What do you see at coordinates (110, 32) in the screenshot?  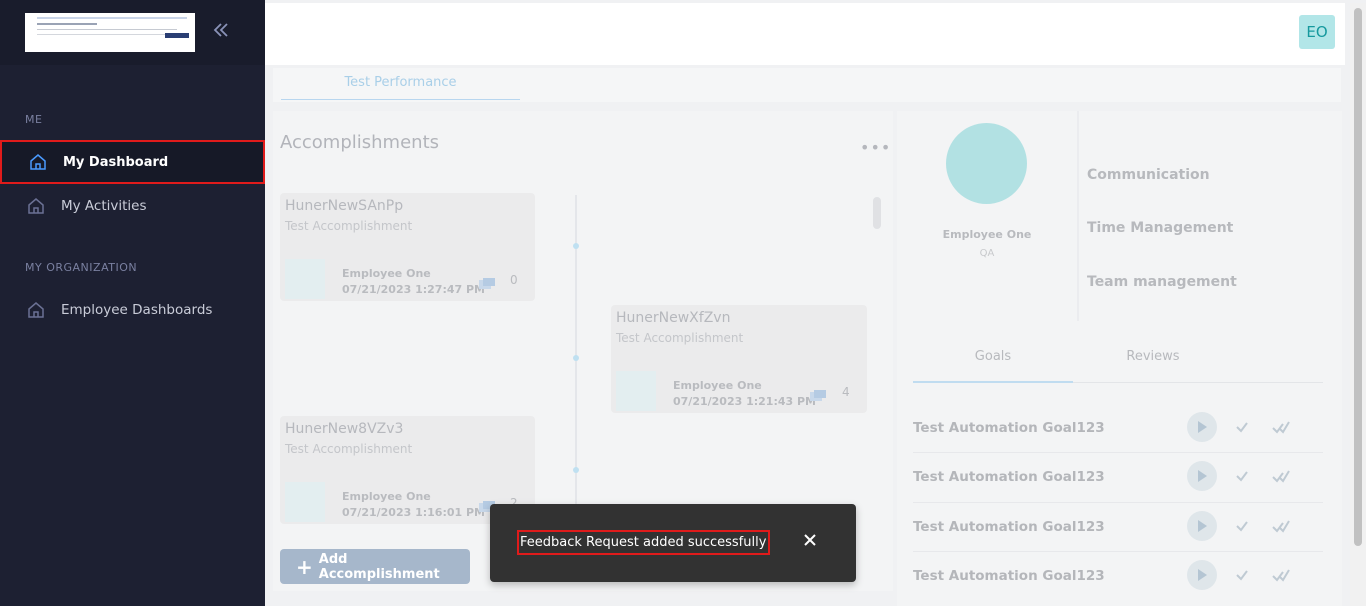 I see `logo` at bounding box center [110, 32].